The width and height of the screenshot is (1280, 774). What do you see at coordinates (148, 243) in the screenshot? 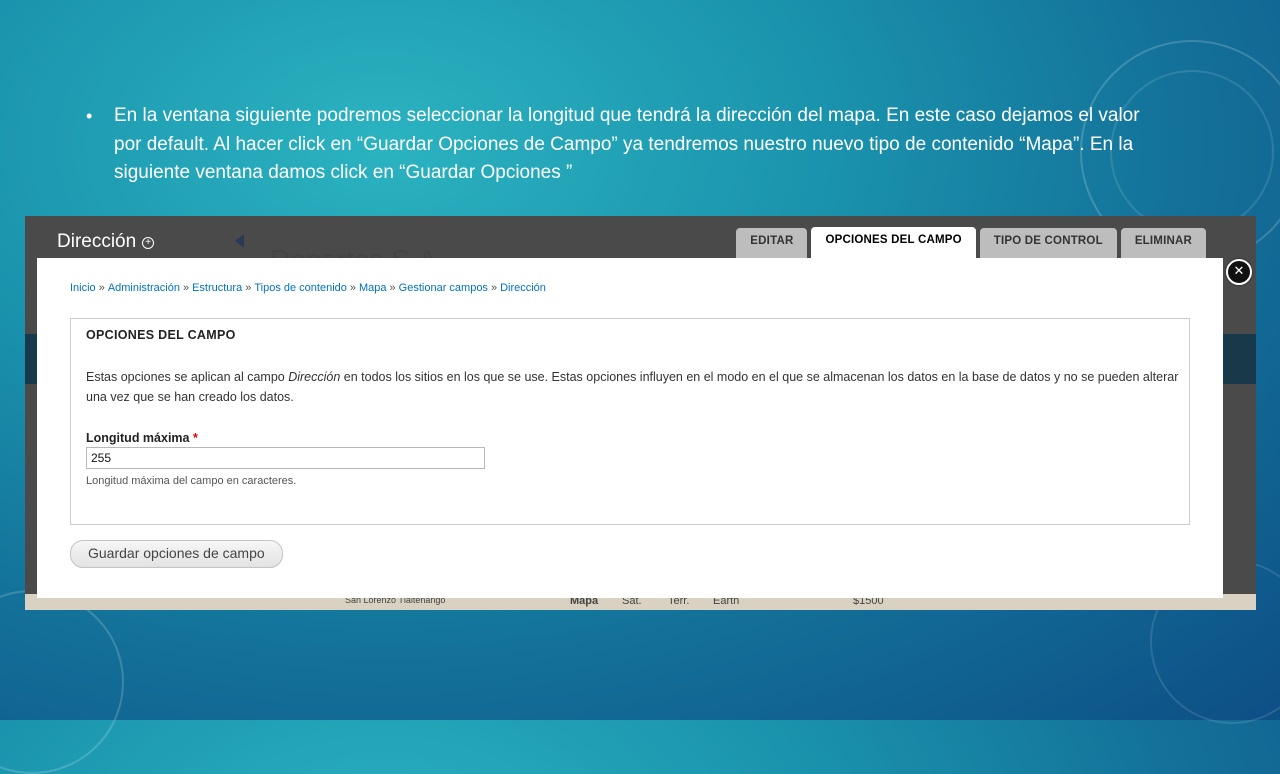
I see `plus-circle-icon: +` at bounding box center [148, 243].